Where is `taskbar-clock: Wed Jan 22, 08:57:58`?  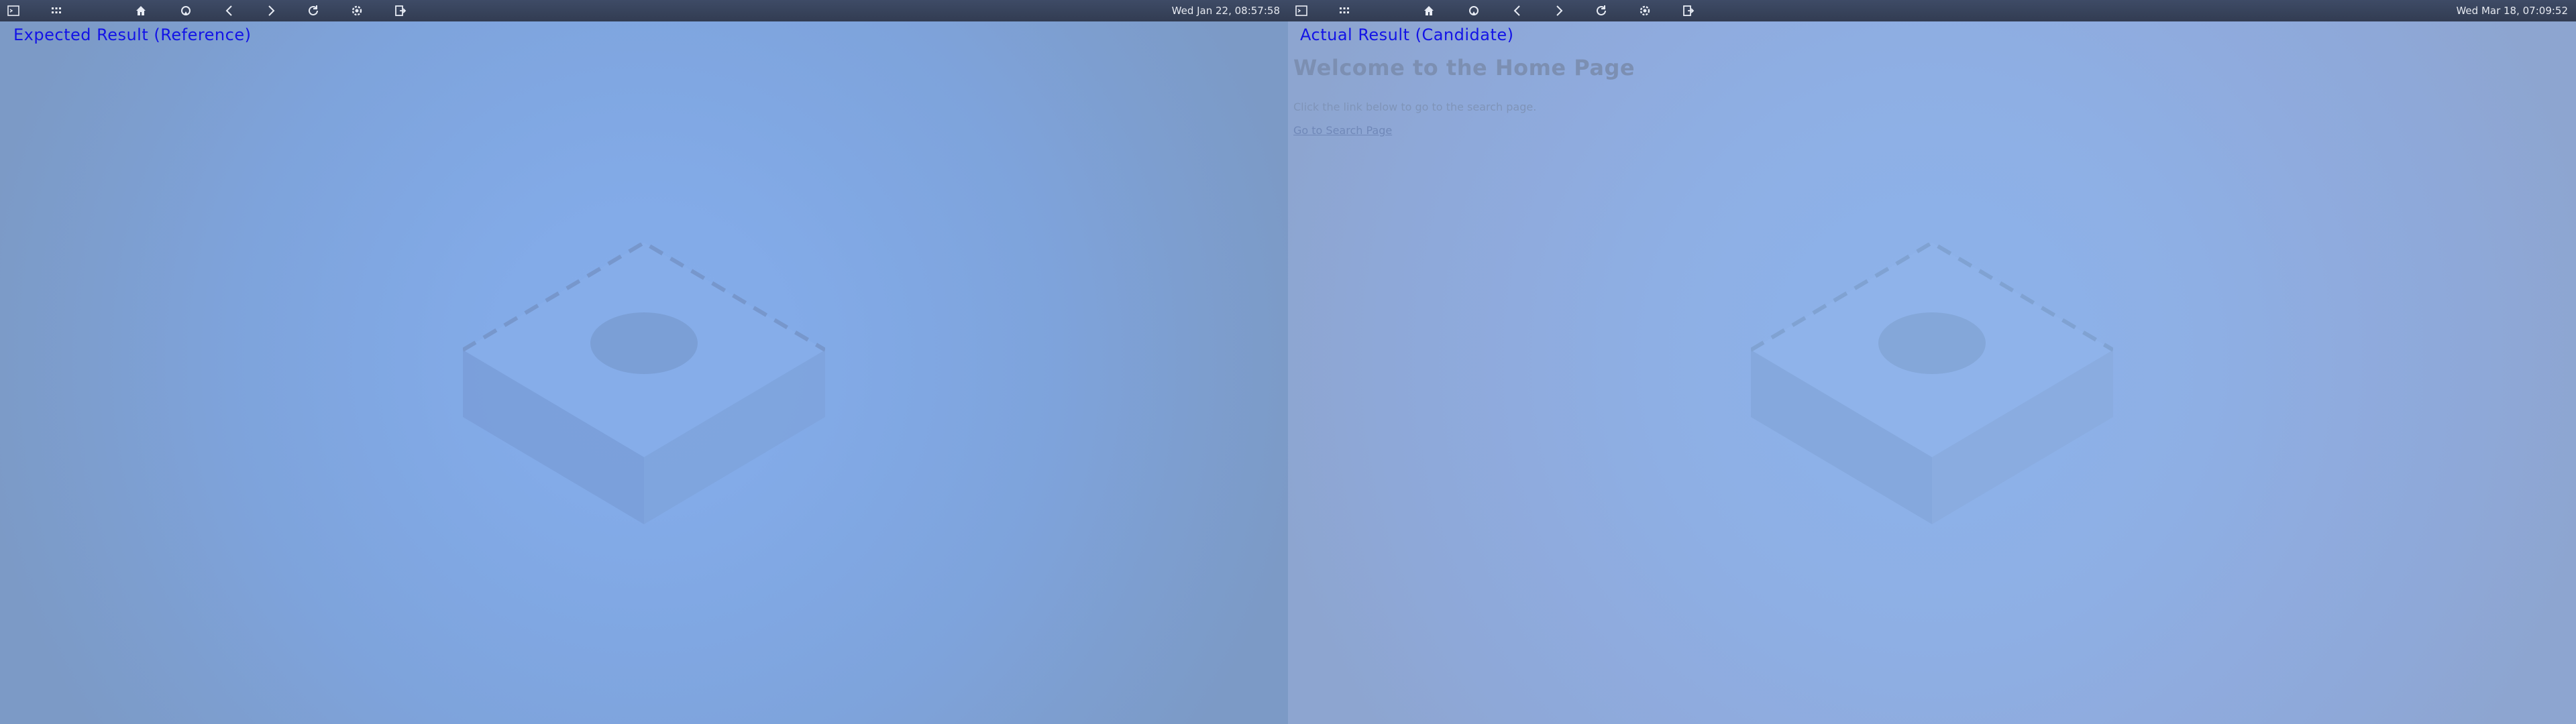
taskbar-clock: Wed Jan 22, 08:57:58 is located at coordinates (1225, 11).